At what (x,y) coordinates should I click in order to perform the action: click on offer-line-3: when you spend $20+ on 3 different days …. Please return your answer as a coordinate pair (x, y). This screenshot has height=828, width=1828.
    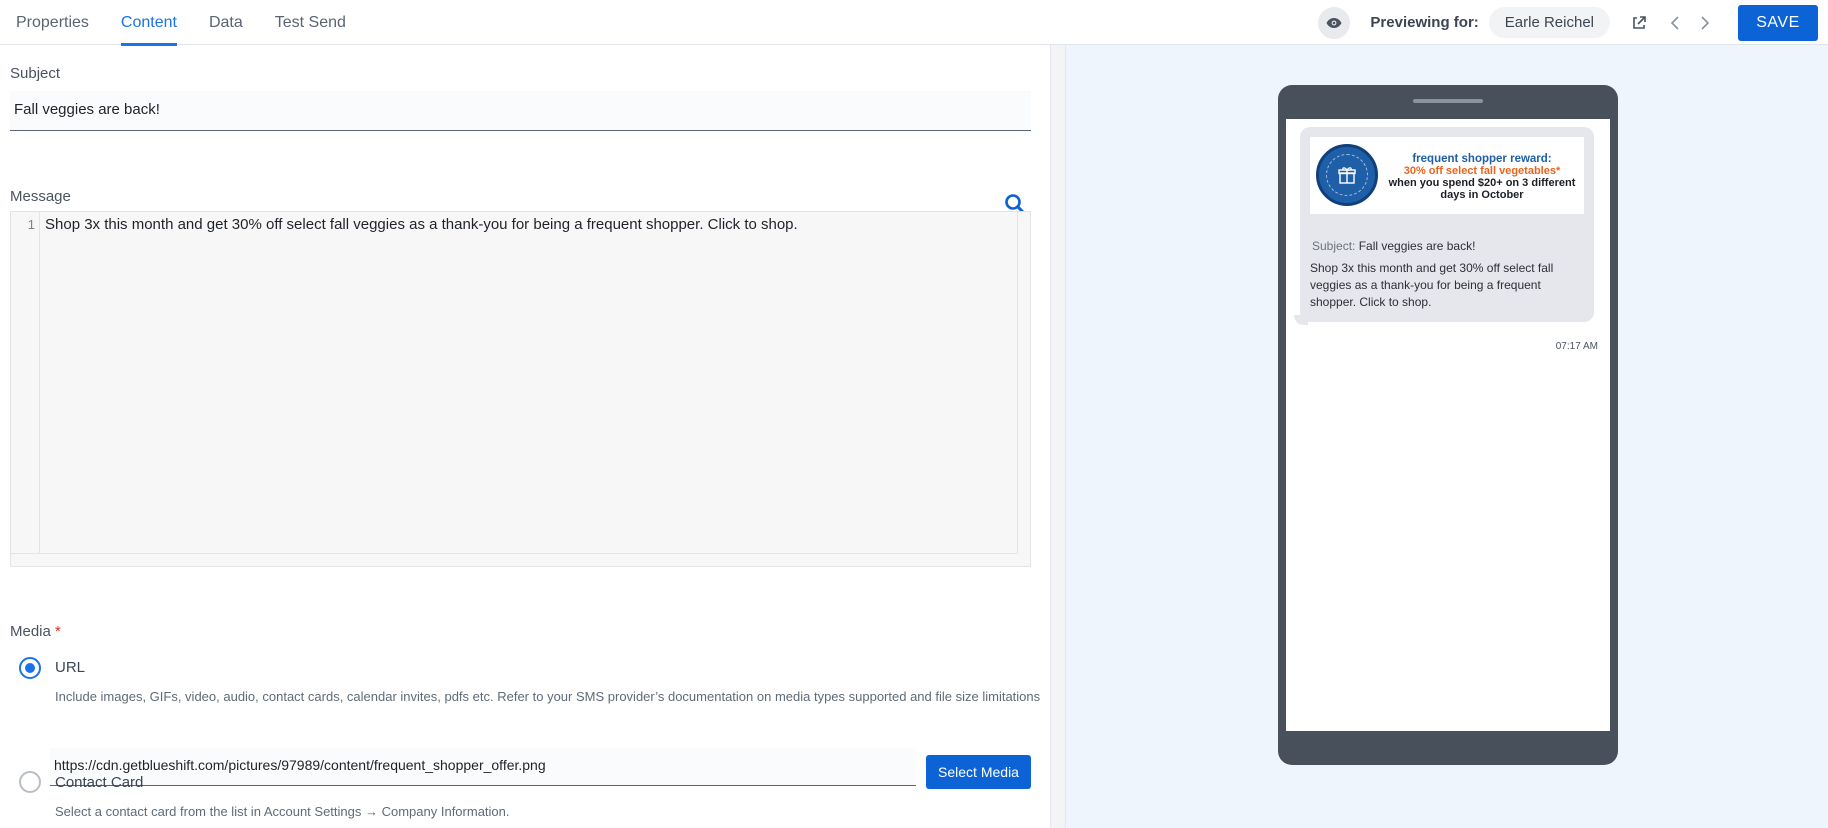
    Looking at the image, I should click on (1482, 189).